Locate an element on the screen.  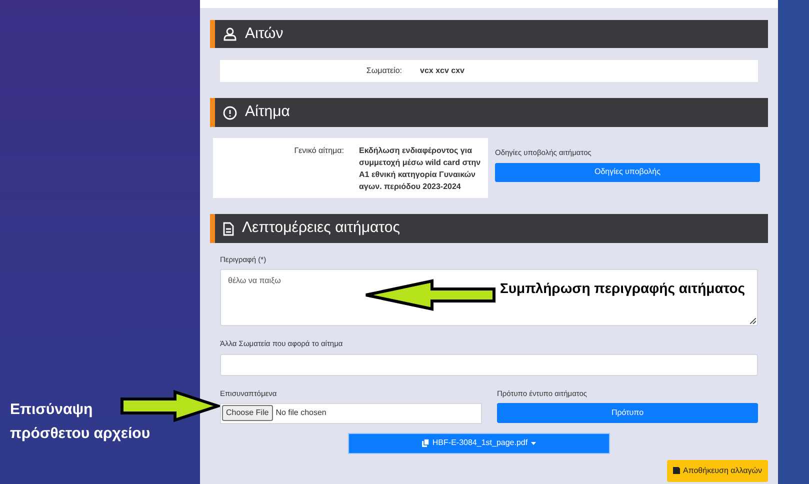
save-button: Αποθήκευση αλλαγών is located at coordinates (717, 471).